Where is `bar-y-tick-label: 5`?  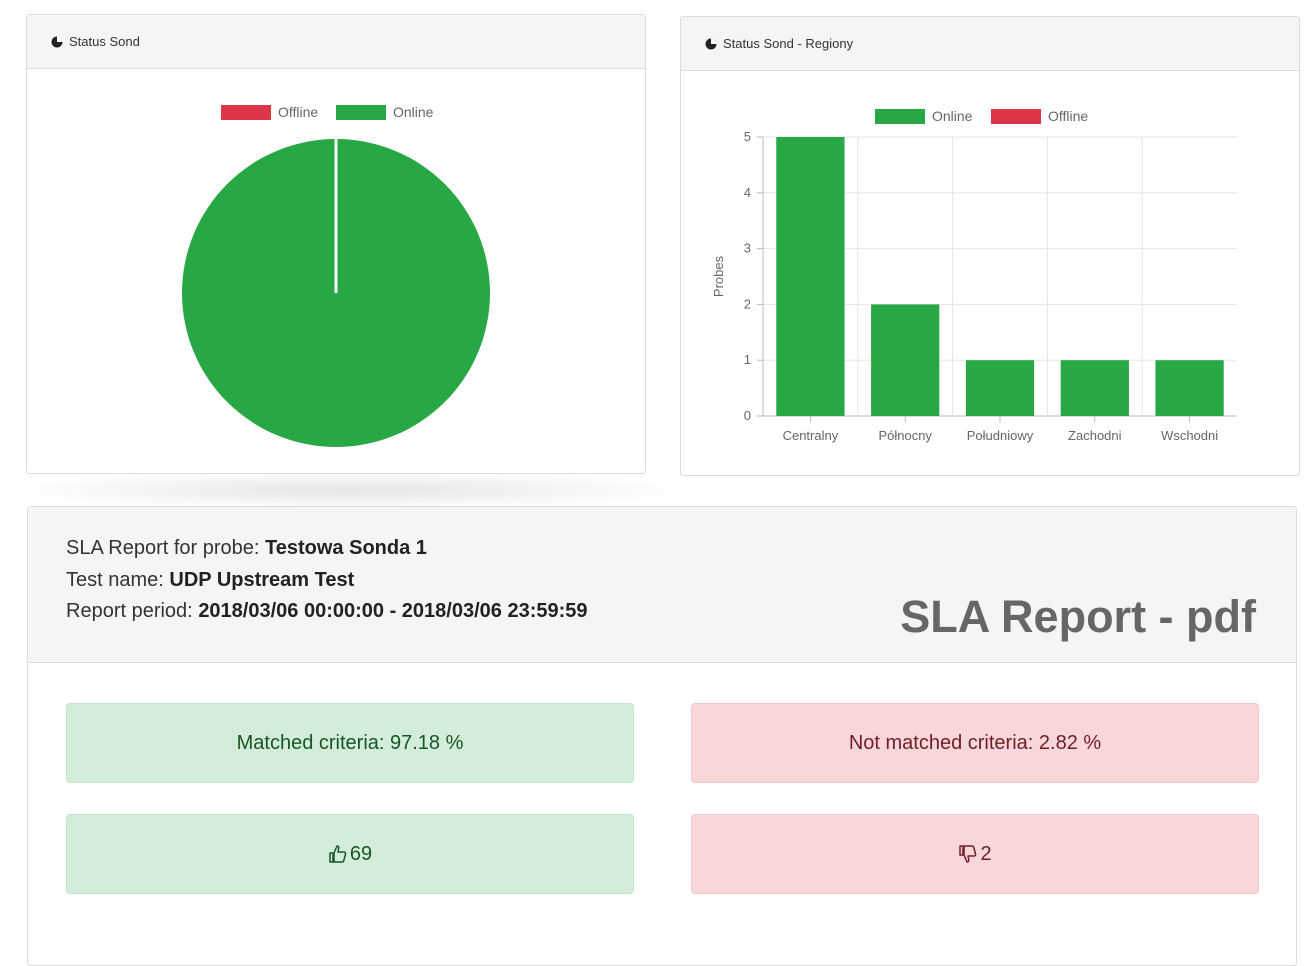
bar-y-tick-label: 5 is located at coordinates (747, 136).